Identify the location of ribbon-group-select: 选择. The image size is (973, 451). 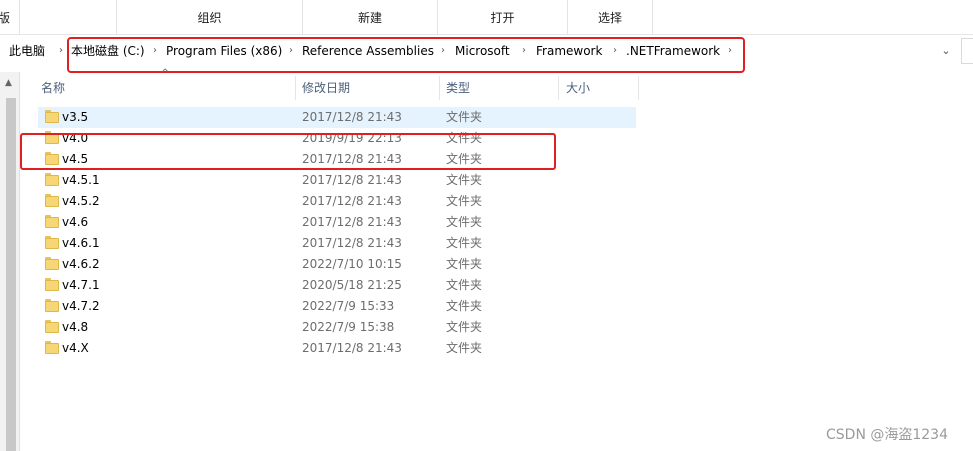
(610, 17).